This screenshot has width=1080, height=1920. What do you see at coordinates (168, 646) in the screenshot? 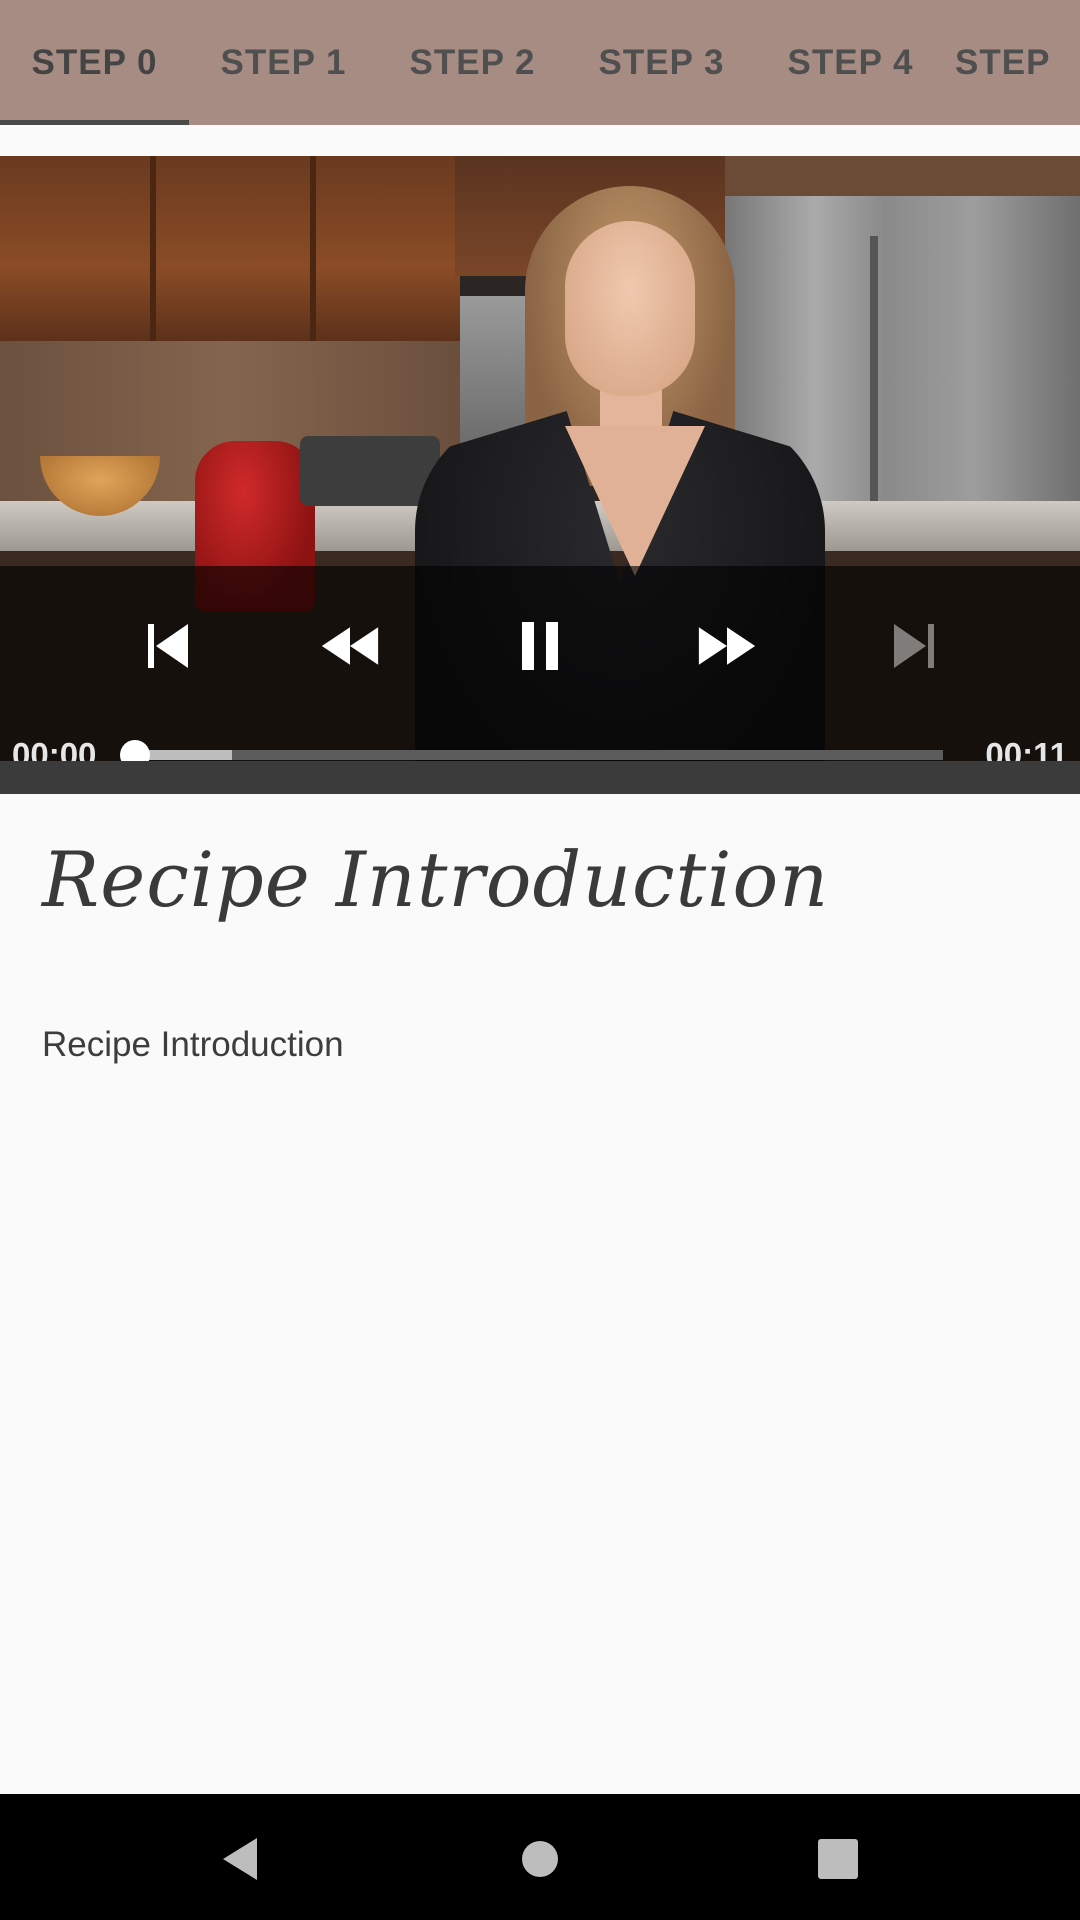
I see `skip-previous-icon` at bounding box center [168, 646].